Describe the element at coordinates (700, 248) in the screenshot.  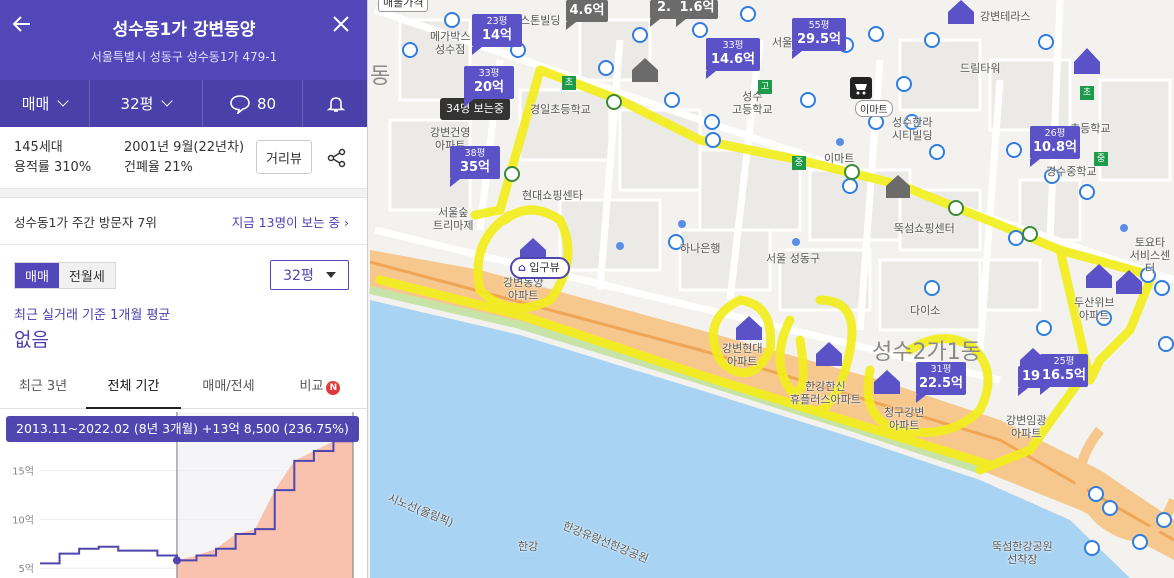
I see `map-label: 하나은행` at that location.